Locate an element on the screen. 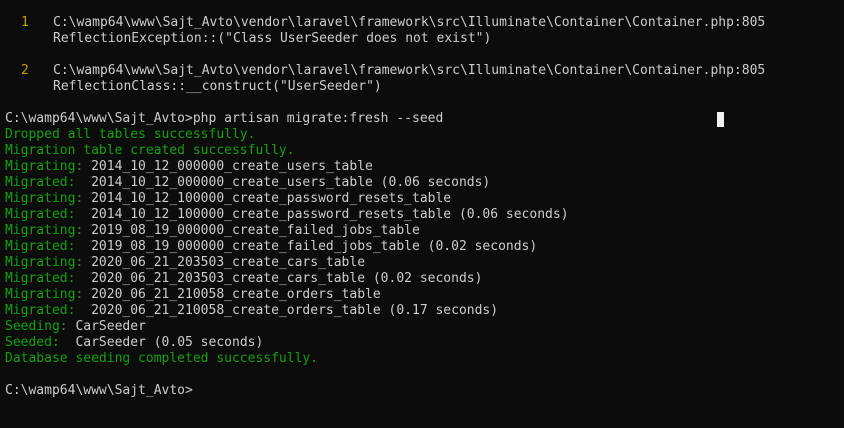  trace-number: 2 is located at coordinates (25, 70).